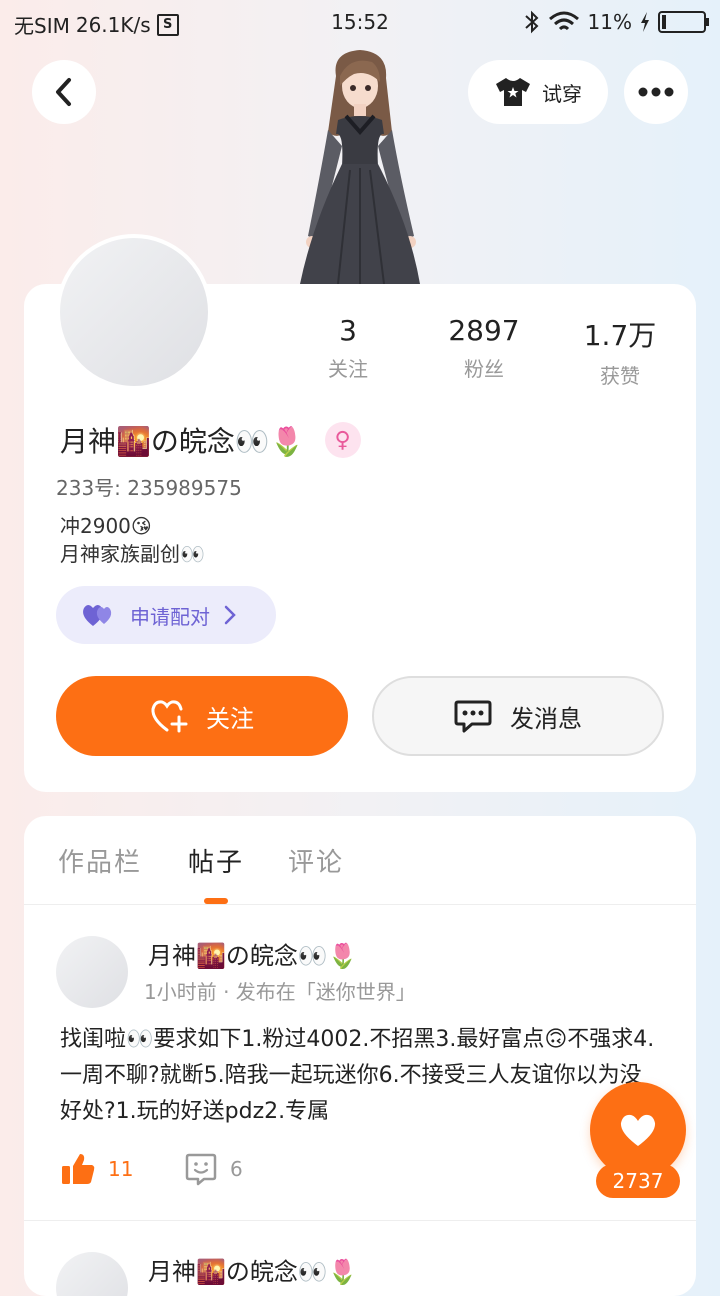  I want to click on character-illustration, so click(360, 167).